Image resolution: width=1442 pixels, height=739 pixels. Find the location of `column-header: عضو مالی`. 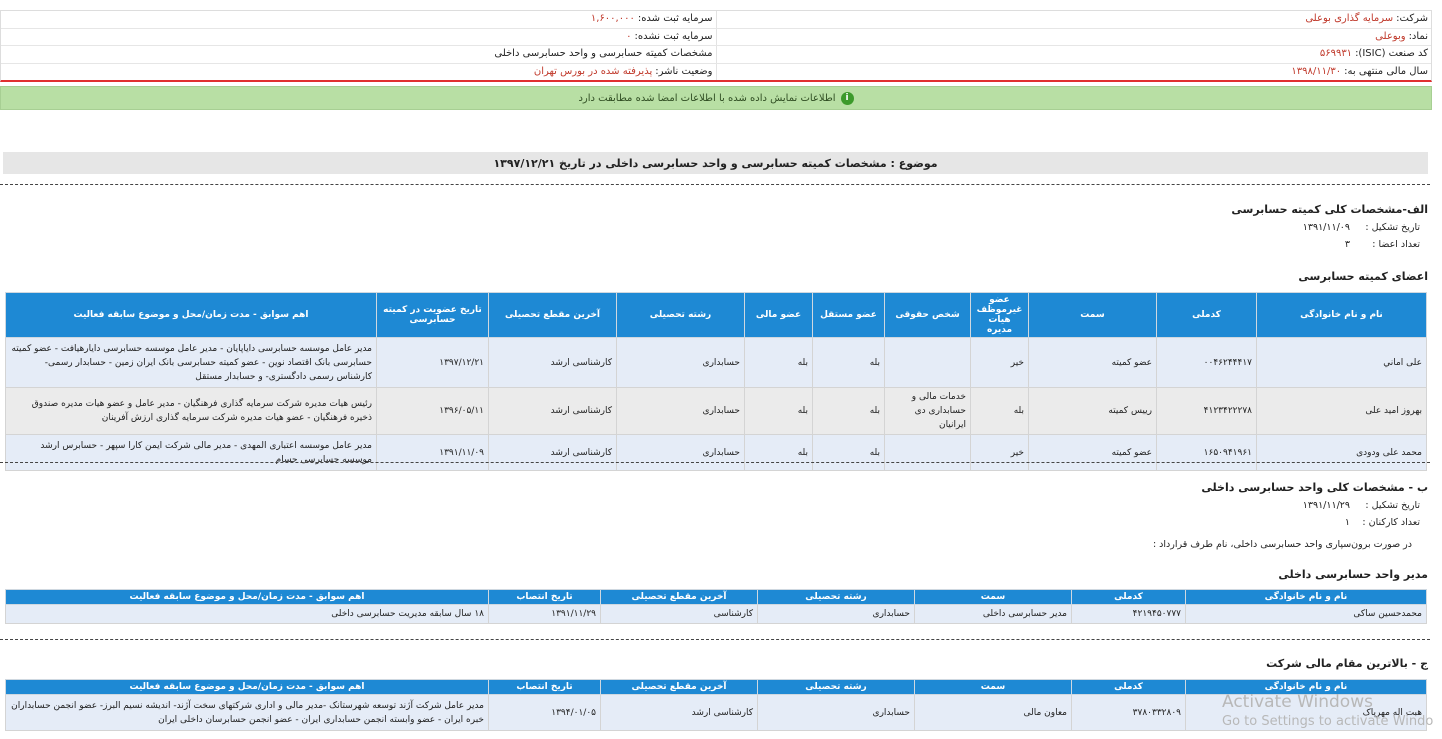

column-header: عضو مالی is located at coordinates (778, 315).